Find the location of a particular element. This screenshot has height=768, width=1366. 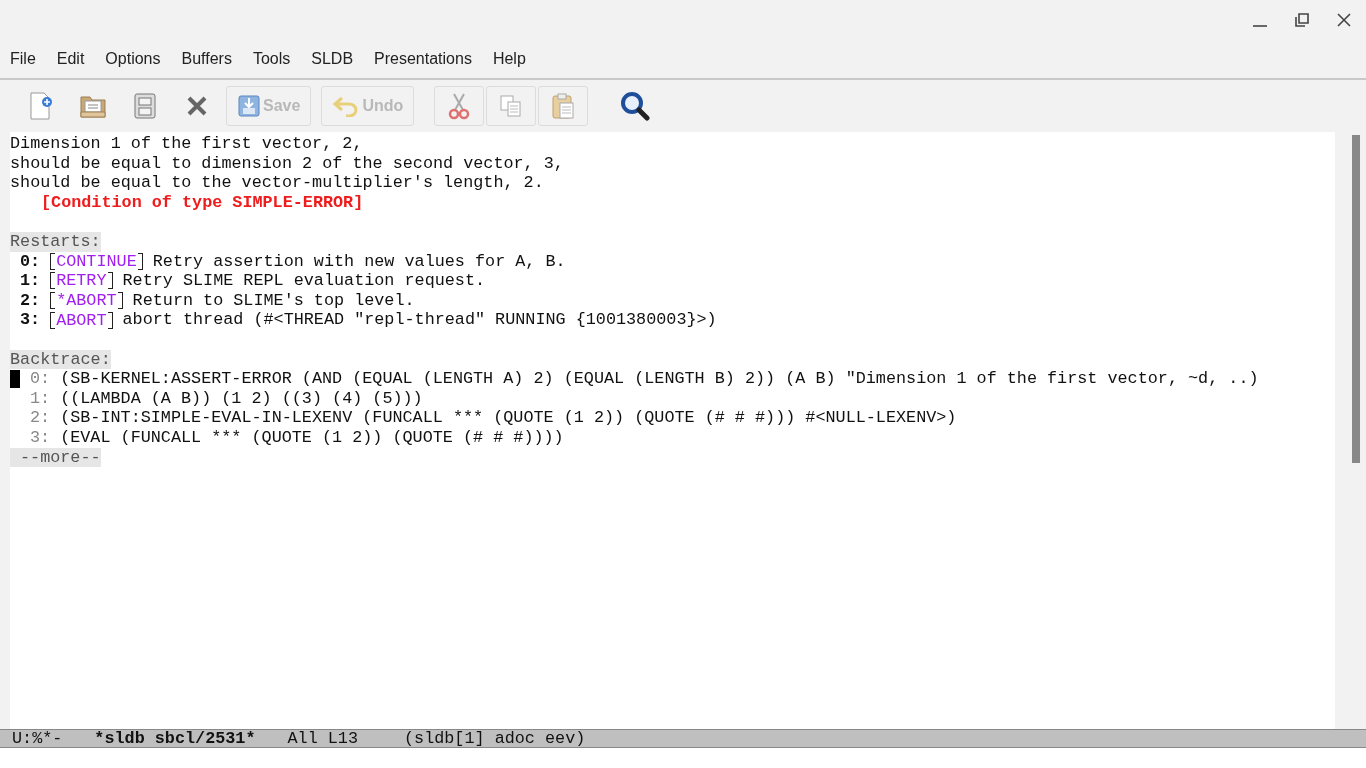

condition-type: [Condition of type SIMPLE-ERROR] is located at coordinates (202, 202).